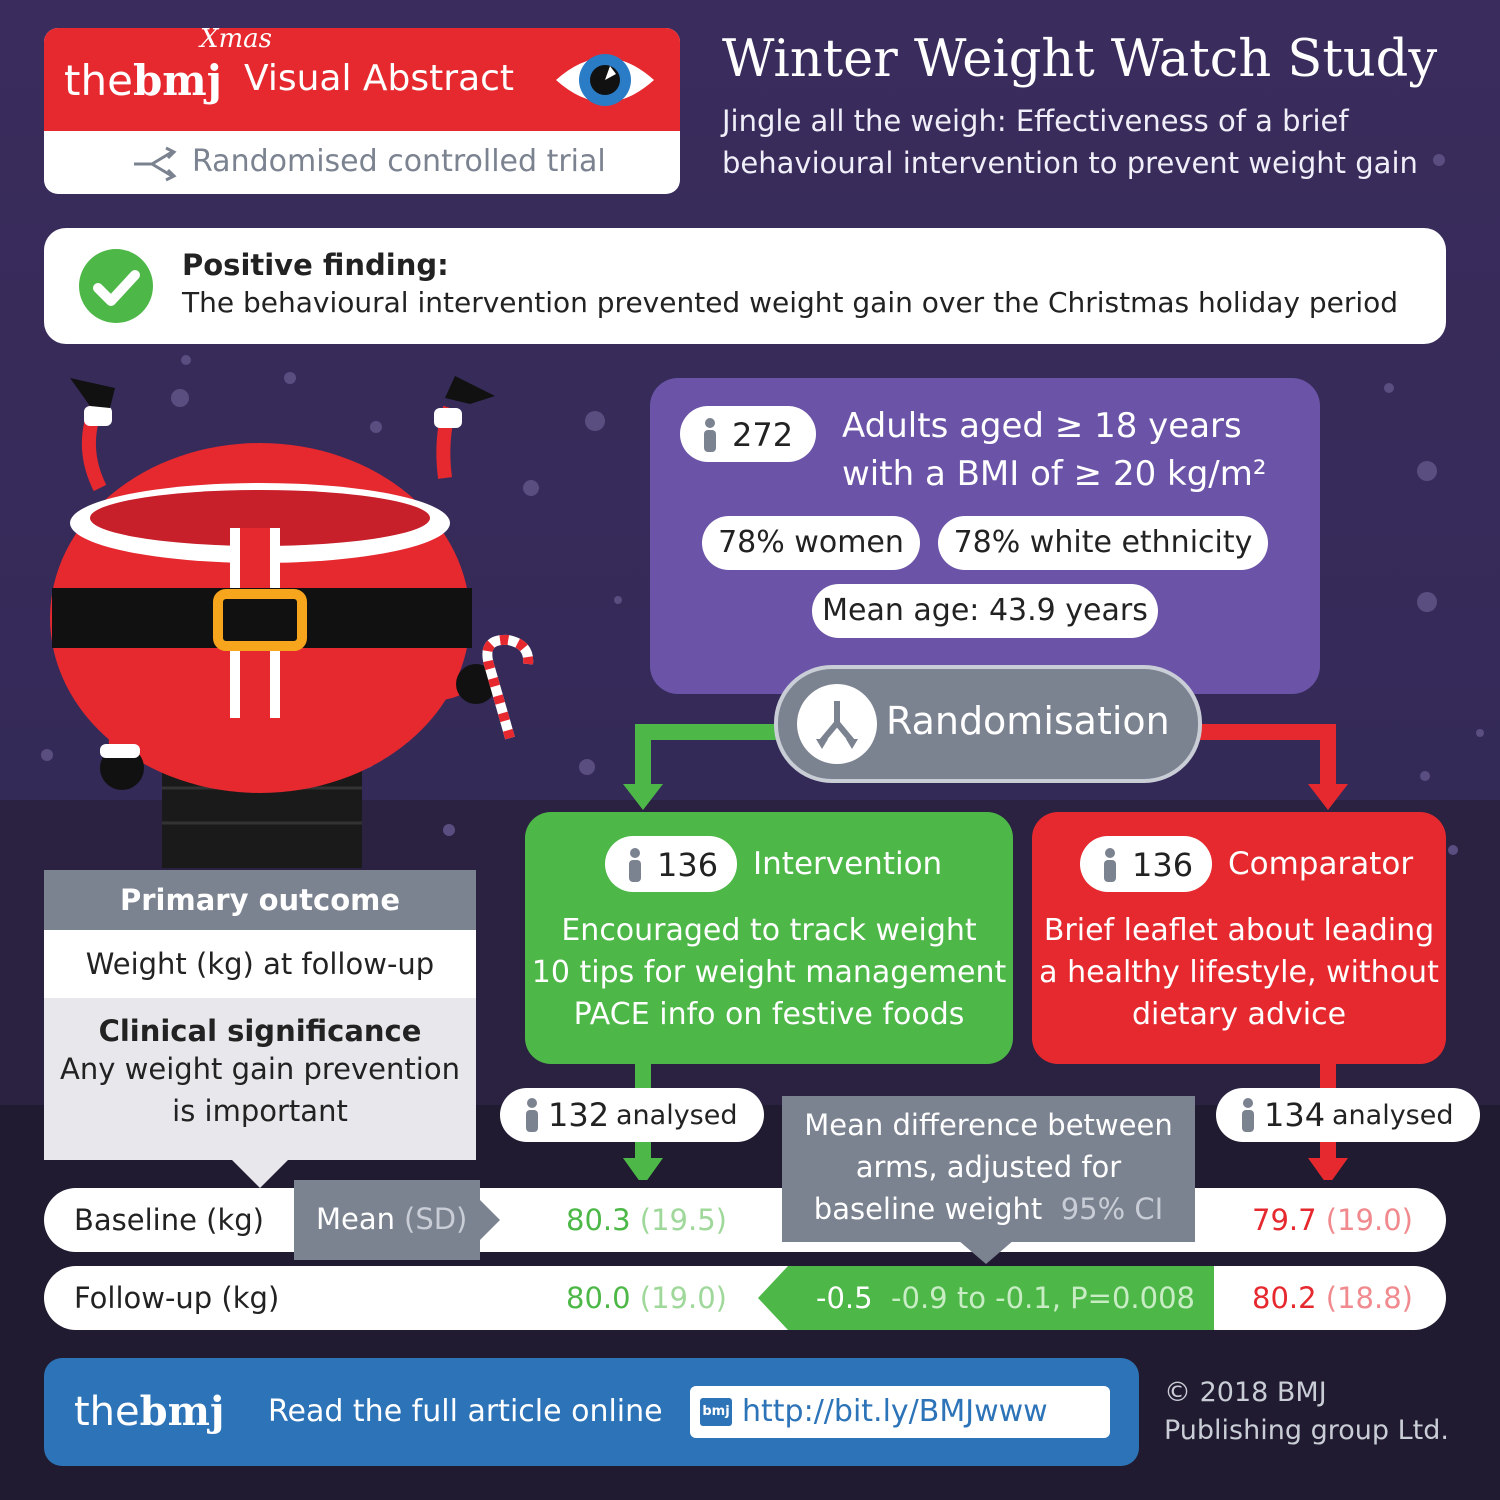  I want to click on comparator-count-pill: 136, so click(1146, 864).